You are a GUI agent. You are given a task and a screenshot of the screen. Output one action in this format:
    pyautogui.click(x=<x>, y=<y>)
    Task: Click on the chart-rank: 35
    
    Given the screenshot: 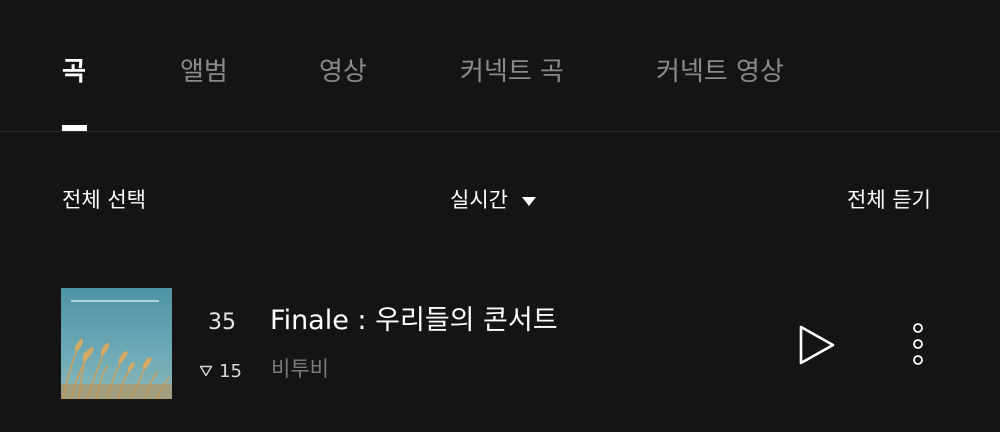 What is the action you would take?
    pyautogui.click(x=222, y=322)
    